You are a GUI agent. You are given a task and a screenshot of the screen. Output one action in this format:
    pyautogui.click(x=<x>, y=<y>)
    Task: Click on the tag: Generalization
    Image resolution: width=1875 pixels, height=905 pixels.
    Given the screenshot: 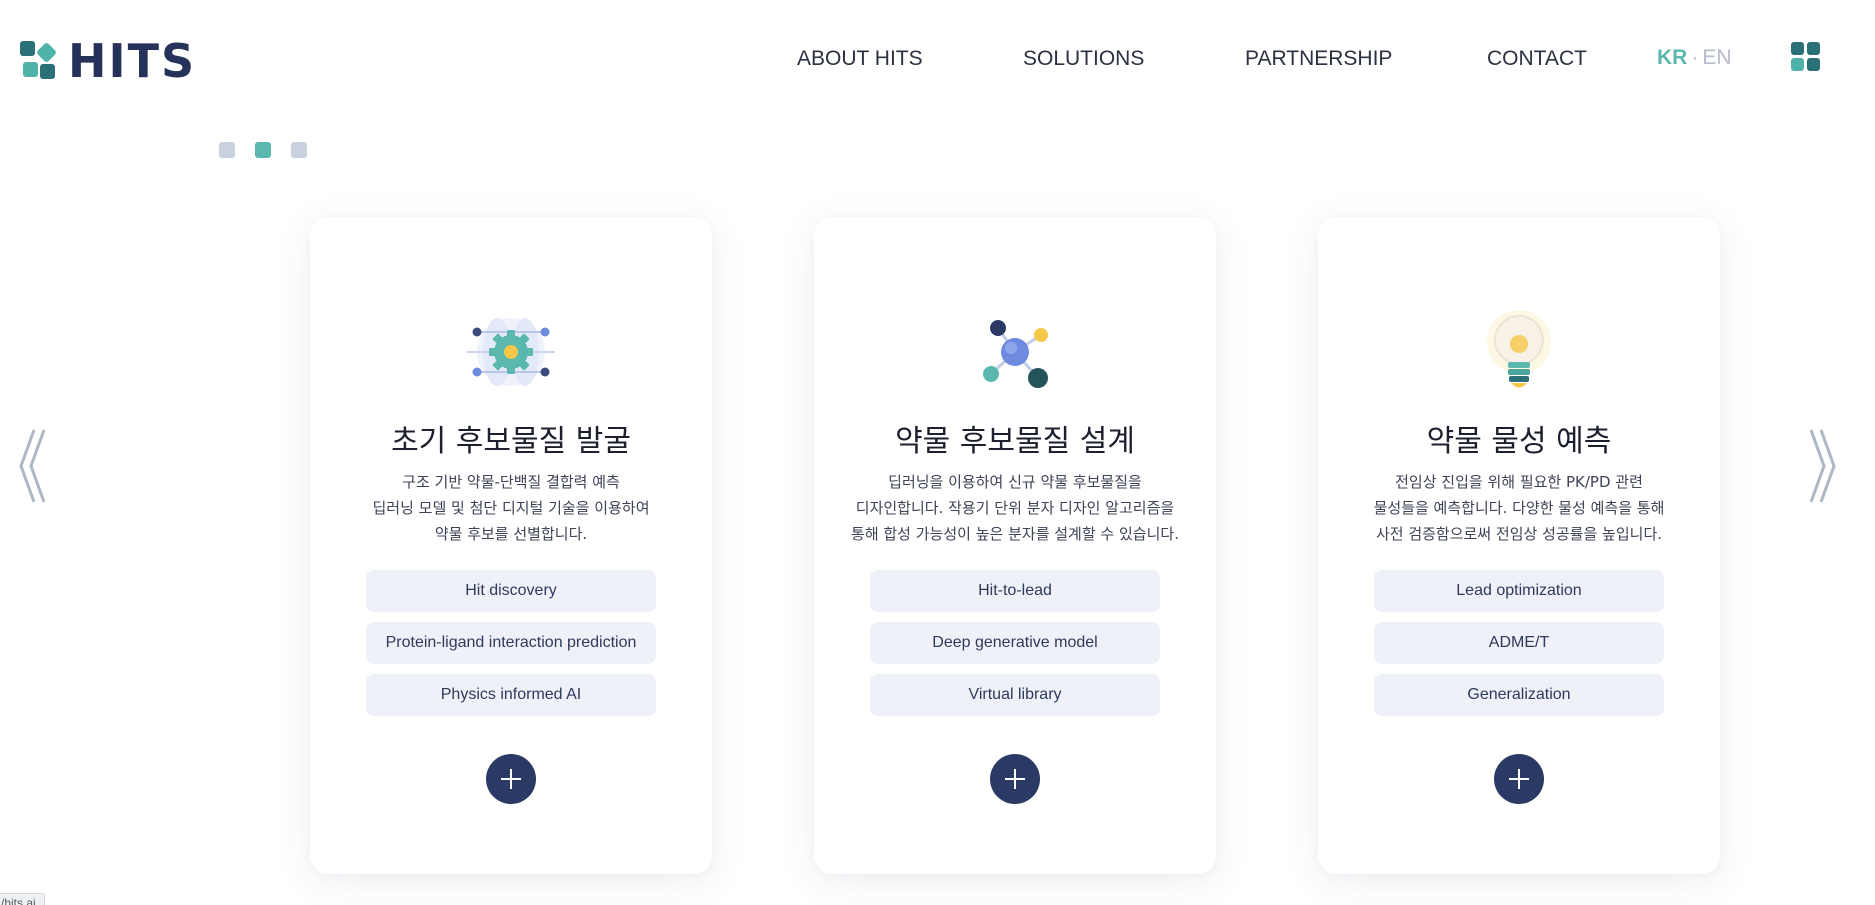 What is the action you would take?
    pyautogui.click(x=1519, y=695)
    